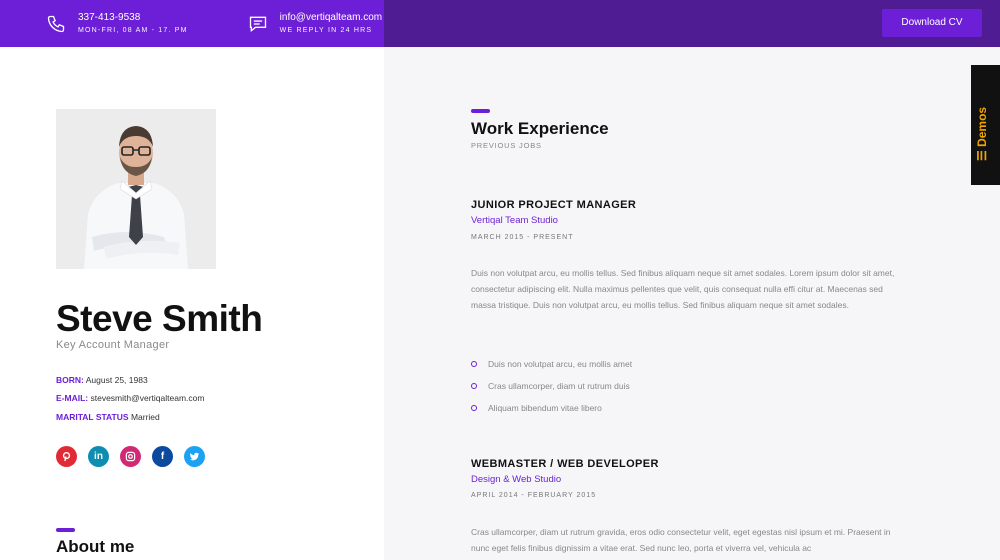 This screenshot has width=1000, height=560. I want to click on email-label: E-MAIL:, so click(72, 398).